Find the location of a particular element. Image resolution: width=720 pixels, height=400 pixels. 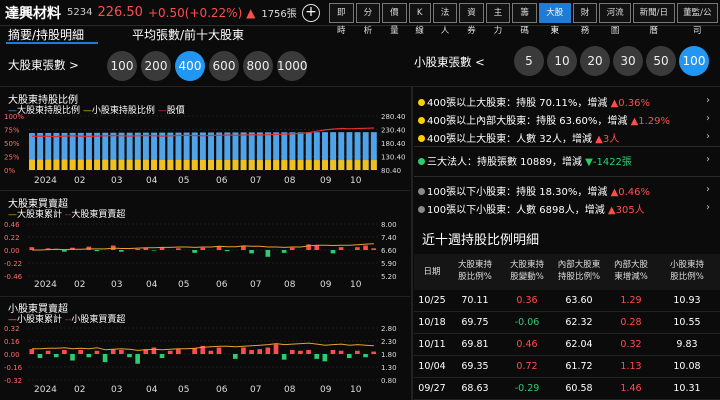

major-option-800: 800 is located at coordinates (258, 66).